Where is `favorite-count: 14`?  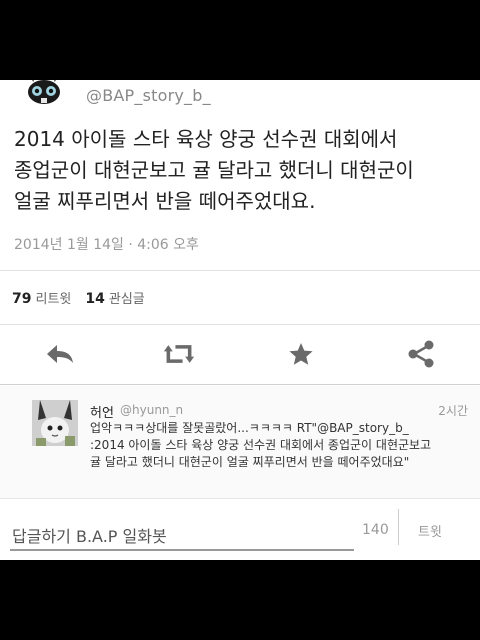
favorite-count: 14 is located at coordinates (94, 299).